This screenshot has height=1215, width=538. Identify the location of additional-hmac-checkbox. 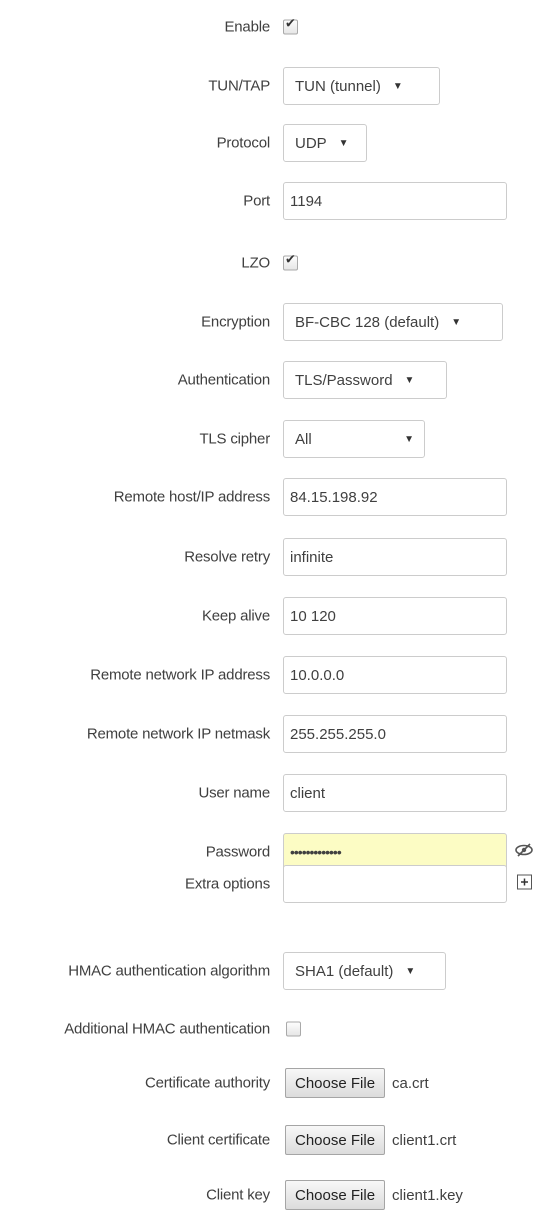
(293, 1029).